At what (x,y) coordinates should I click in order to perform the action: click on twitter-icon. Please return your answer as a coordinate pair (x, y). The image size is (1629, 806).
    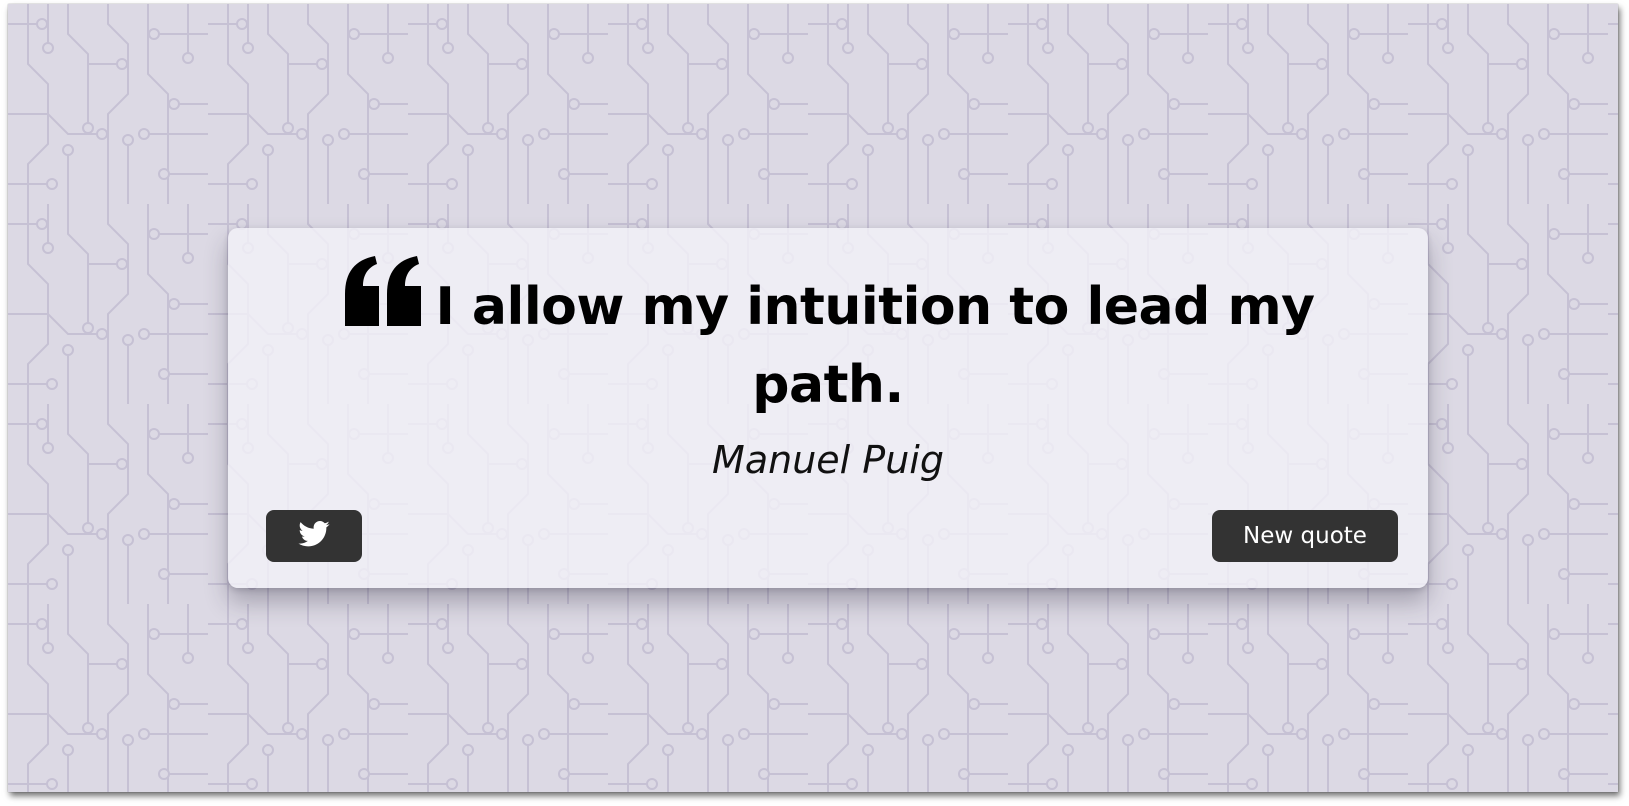
    Looking at the image, I should click on (314, 536).